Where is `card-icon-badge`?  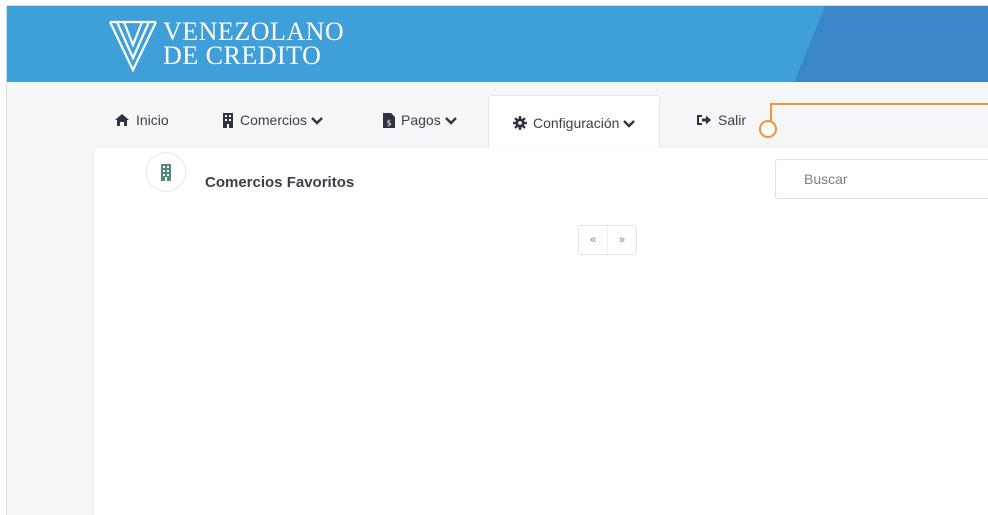 card-icon-badge is located at coordinates (166, 172).